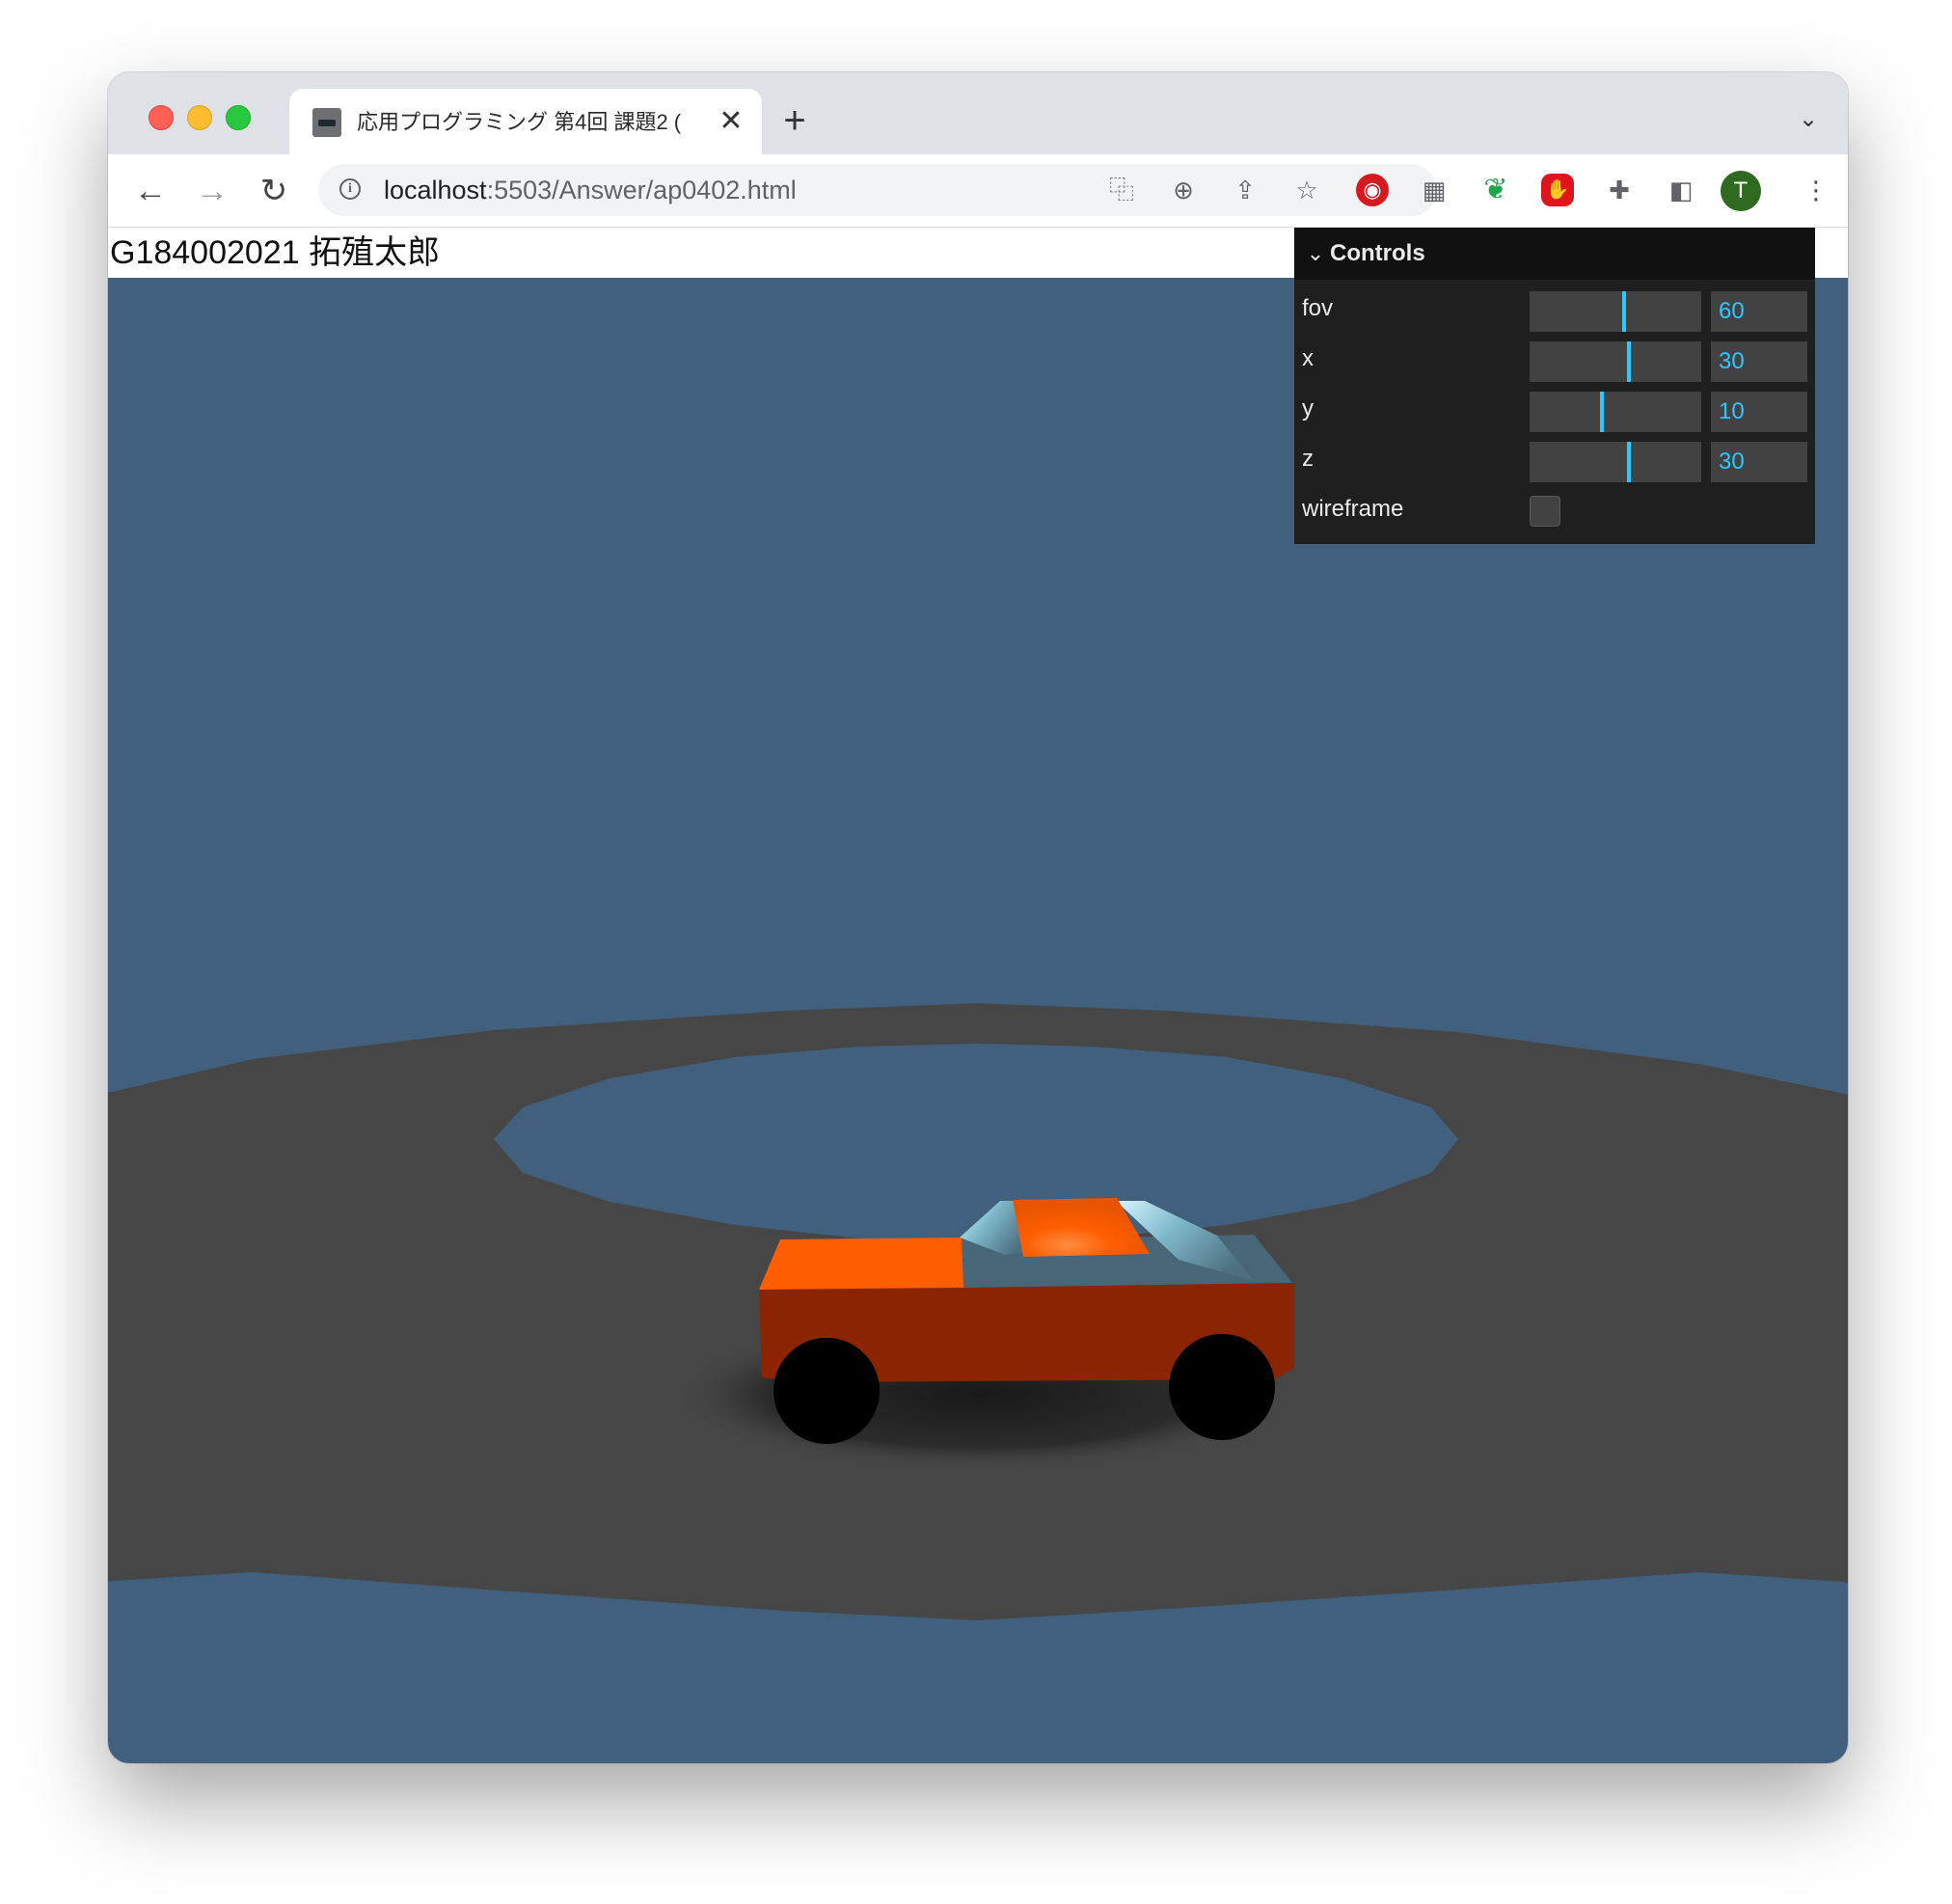 The height and width of the screenshot is (1904, 1952). I want to click on control-row-fov: fov 60, so click(1554, 309).